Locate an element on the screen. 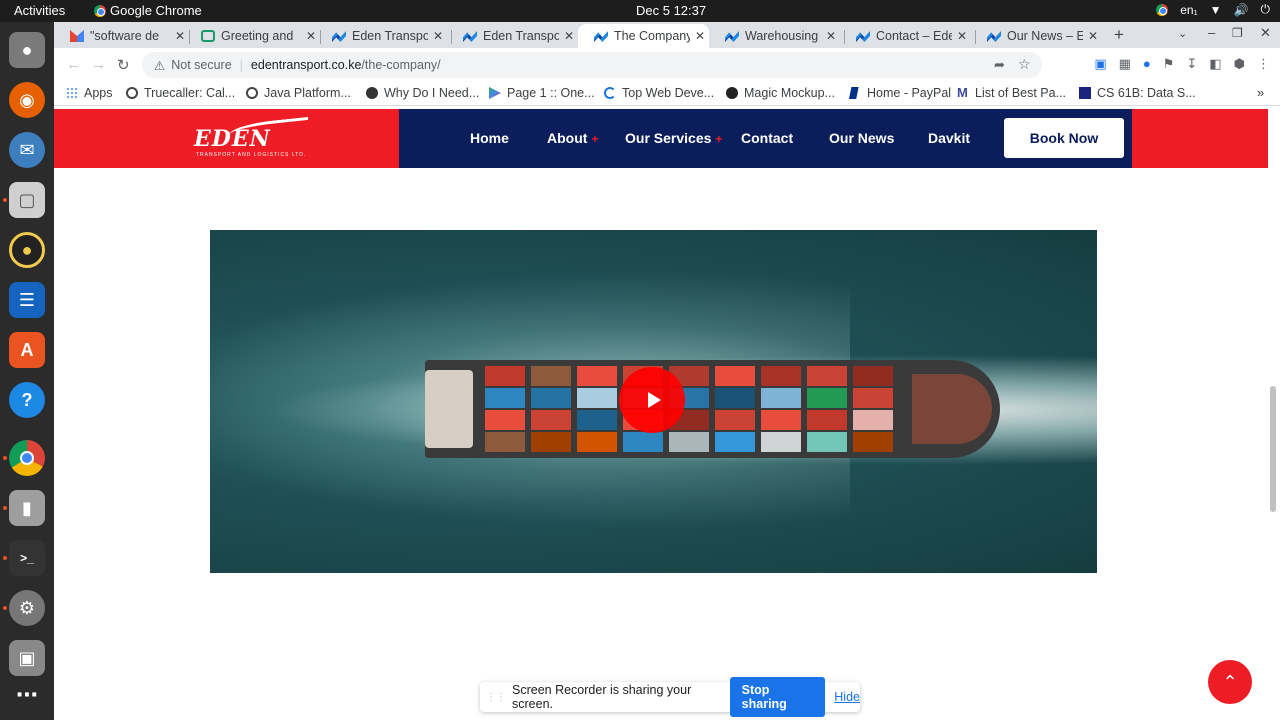  hide-link: Hide is located at coordinates (847, 697).